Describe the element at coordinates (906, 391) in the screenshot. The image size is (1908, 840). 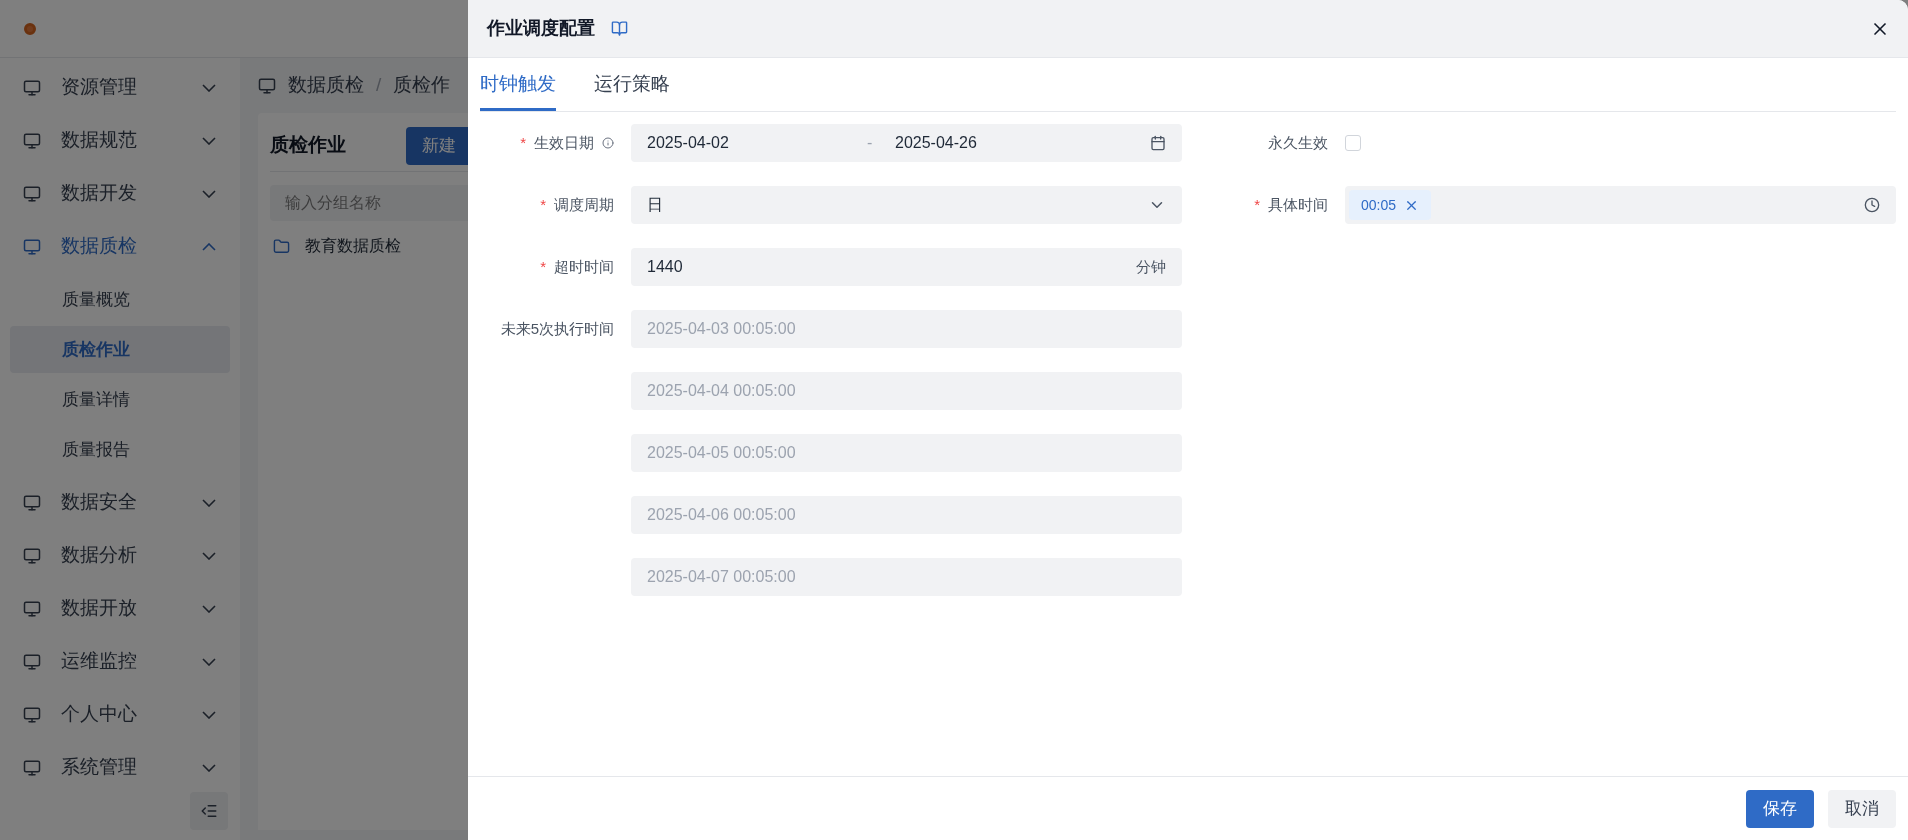
I see `execution-time-field: 2025-04-04 00:05:00` at that location.